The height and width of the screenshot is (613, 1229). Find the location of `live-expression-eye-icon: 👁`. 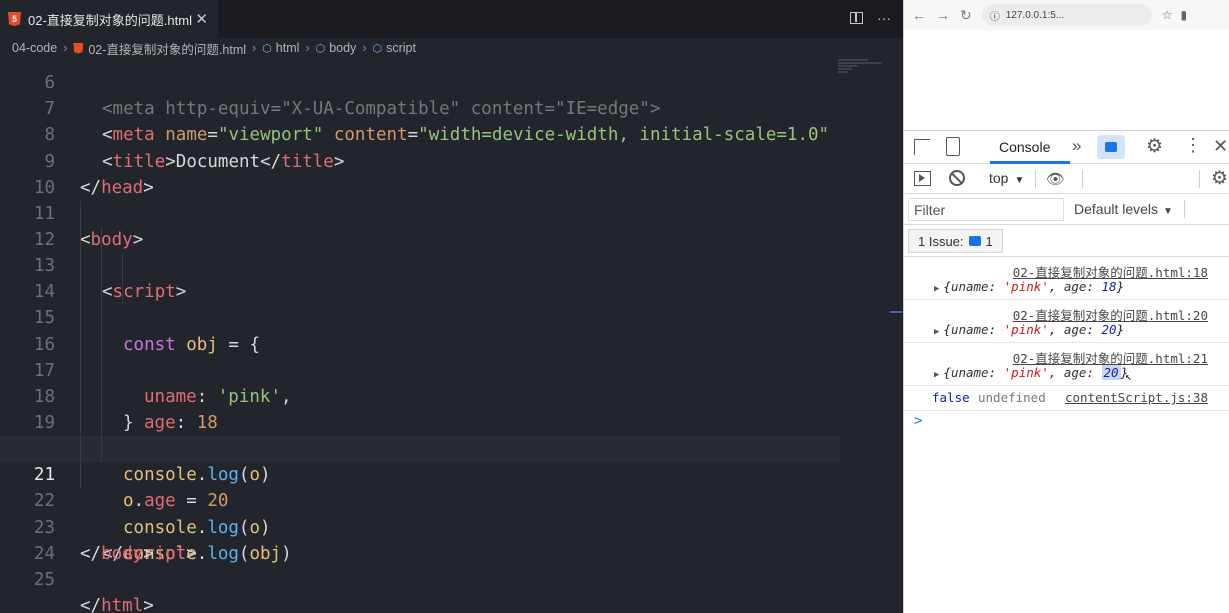

live-expression-eye-icon: 👁 is located at coordinates (1055, 179).